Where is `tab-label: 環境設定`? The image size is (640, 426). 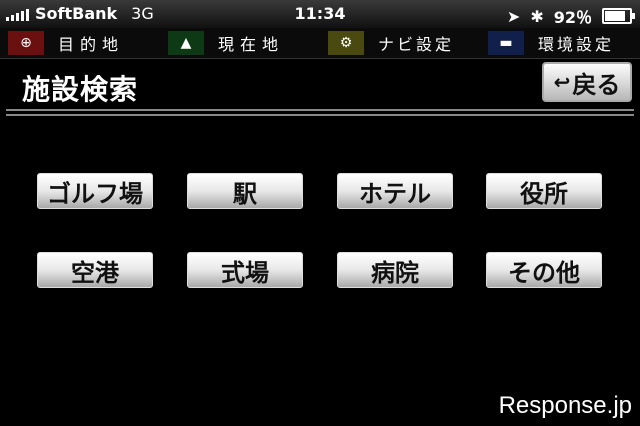 tab-label: 環境設定 is located at coordinates (576, 44).